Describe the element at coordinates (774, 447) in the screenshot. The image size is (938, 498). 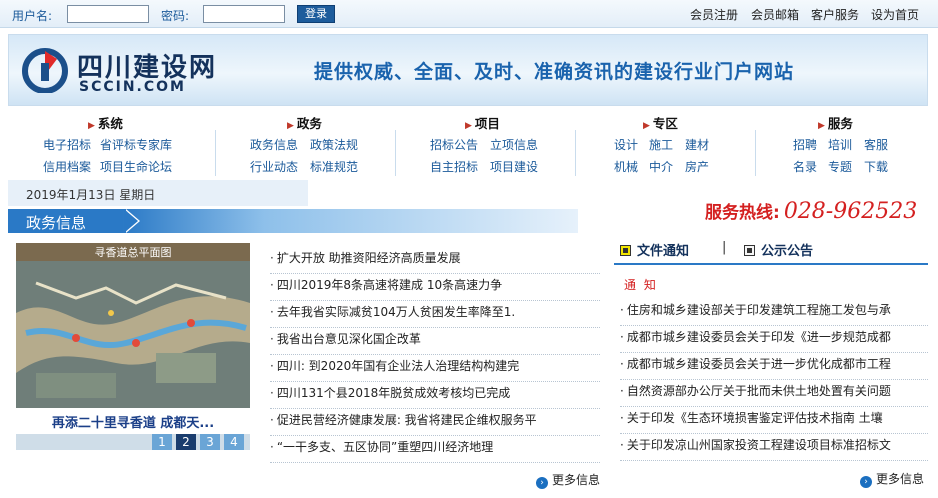
I see `notice-item: 关于印发凉山州国家投资工程建设项目标准招标文` at that location.